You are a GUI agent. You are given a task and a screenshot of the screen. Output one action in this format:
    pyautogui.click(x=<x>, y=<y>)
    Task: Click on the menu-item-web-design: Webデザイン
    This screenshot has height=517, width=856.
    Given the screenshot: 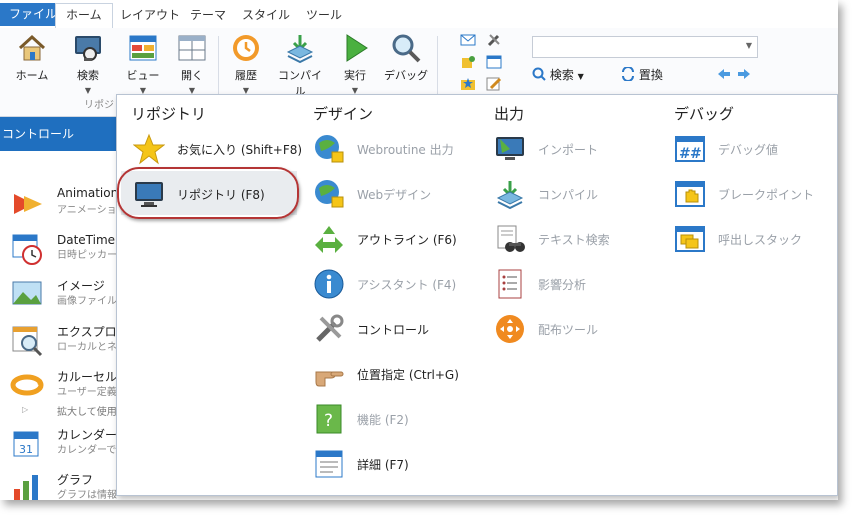 What is the action you would take?
    pyautogui.click(x=403, y=194)
    